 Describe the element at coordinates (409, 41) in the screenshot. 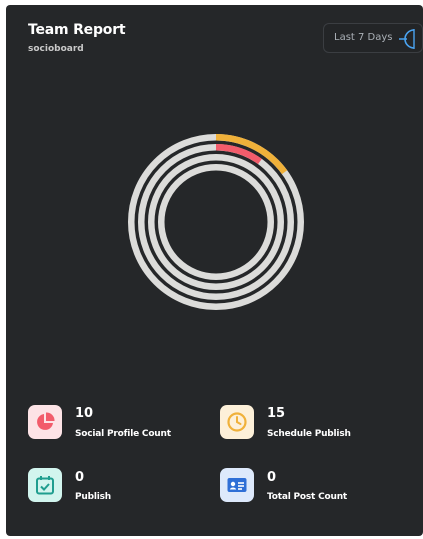

I see `time-range-icon` at that location.